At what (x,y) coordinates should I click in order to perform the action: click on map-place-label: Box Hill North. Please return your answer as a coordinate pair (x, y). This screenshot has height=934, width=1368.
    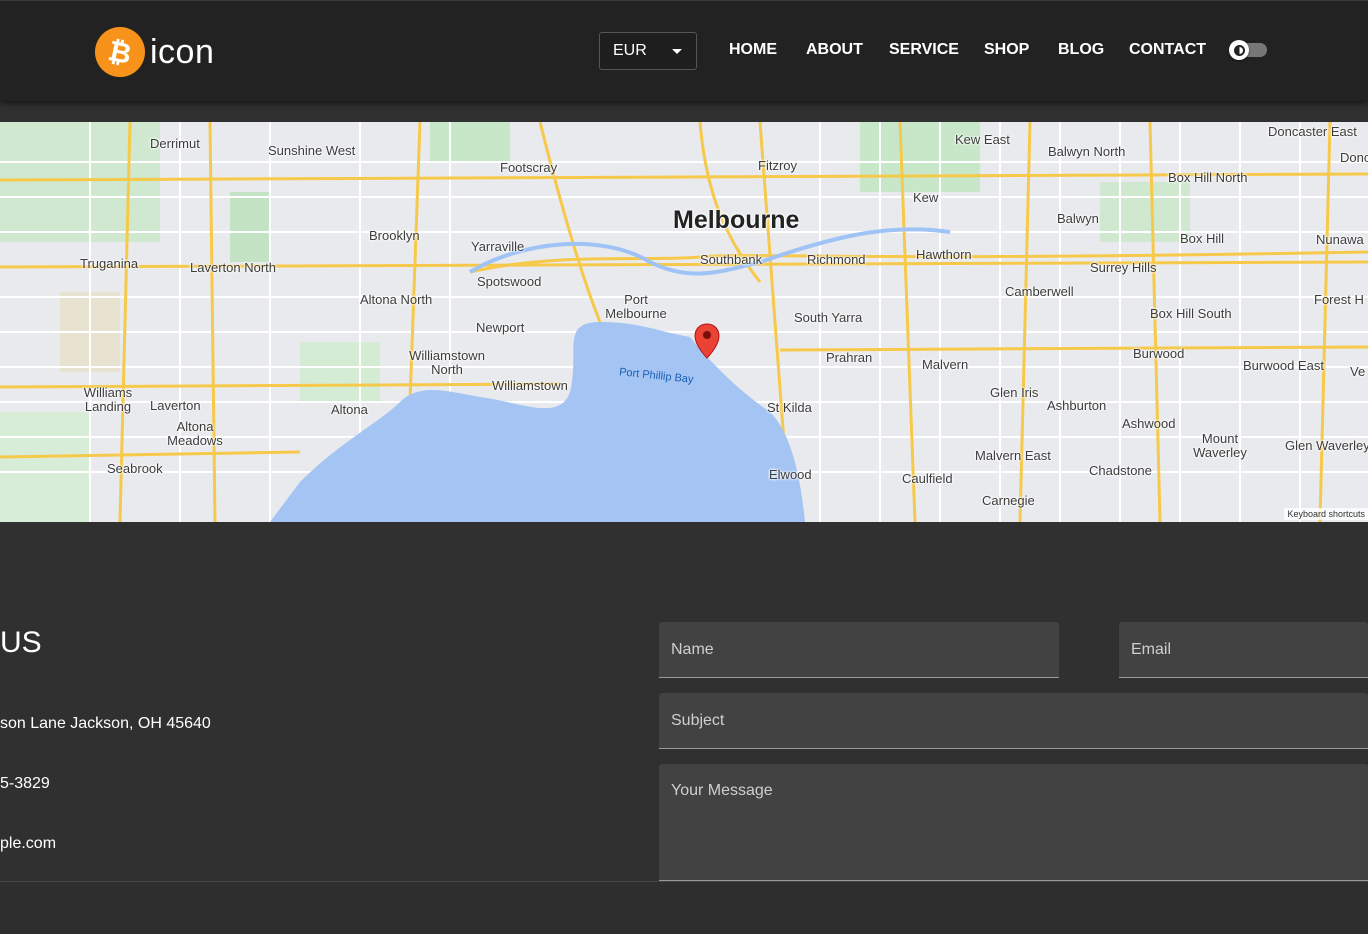
    Looking at the image, I should click on (1208, 177).